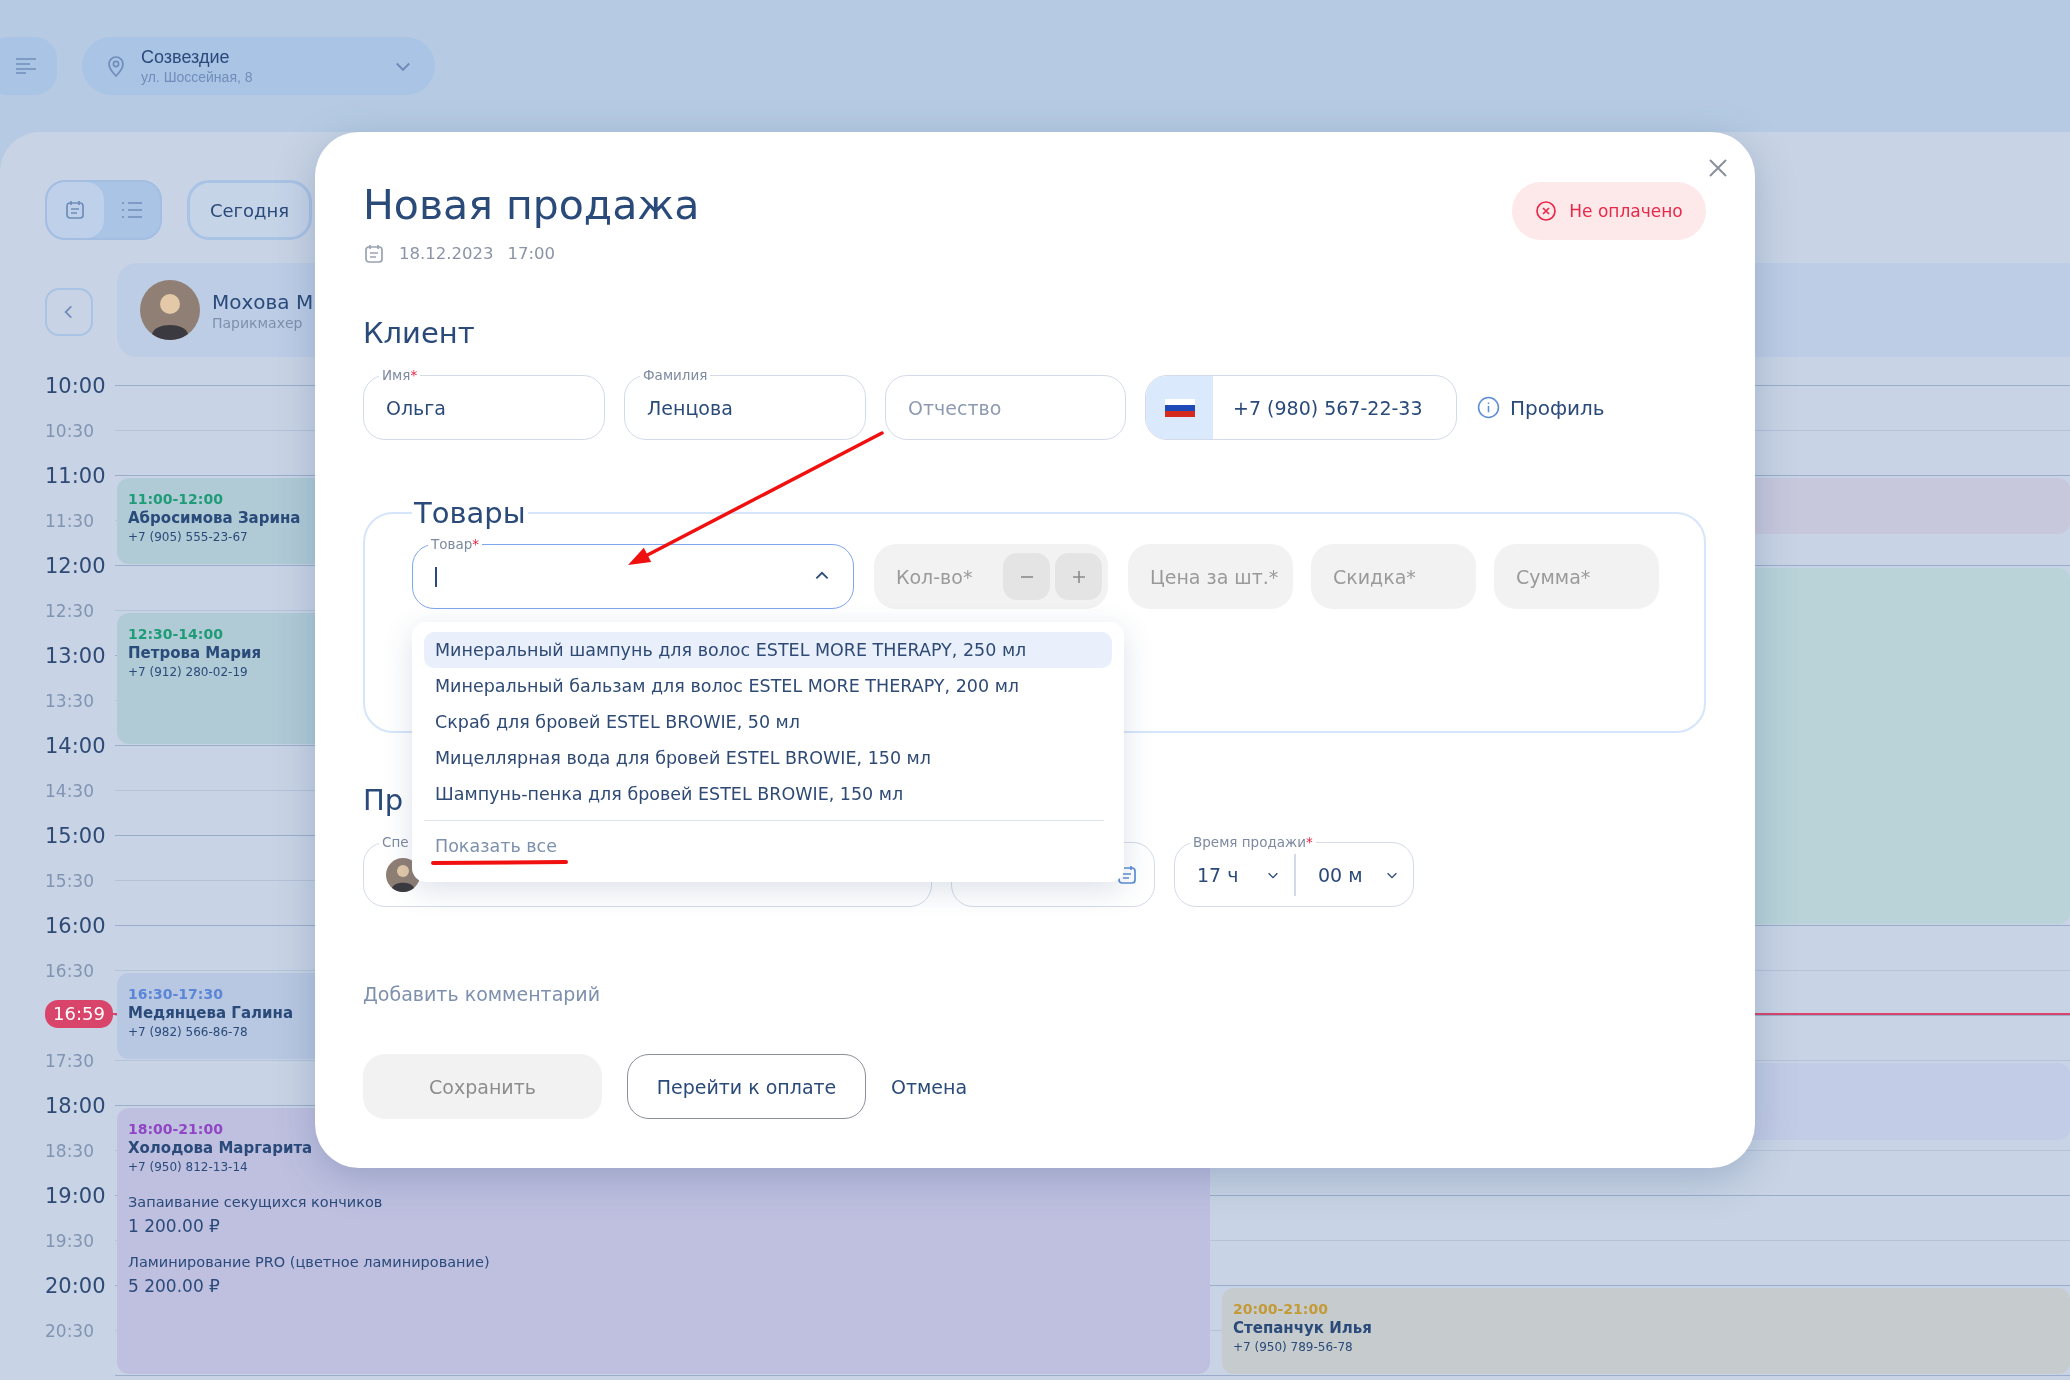 Image resolution: width=2070 pixels, height=1380 pixels. I want to click on info-icon, so click(1488, 407).